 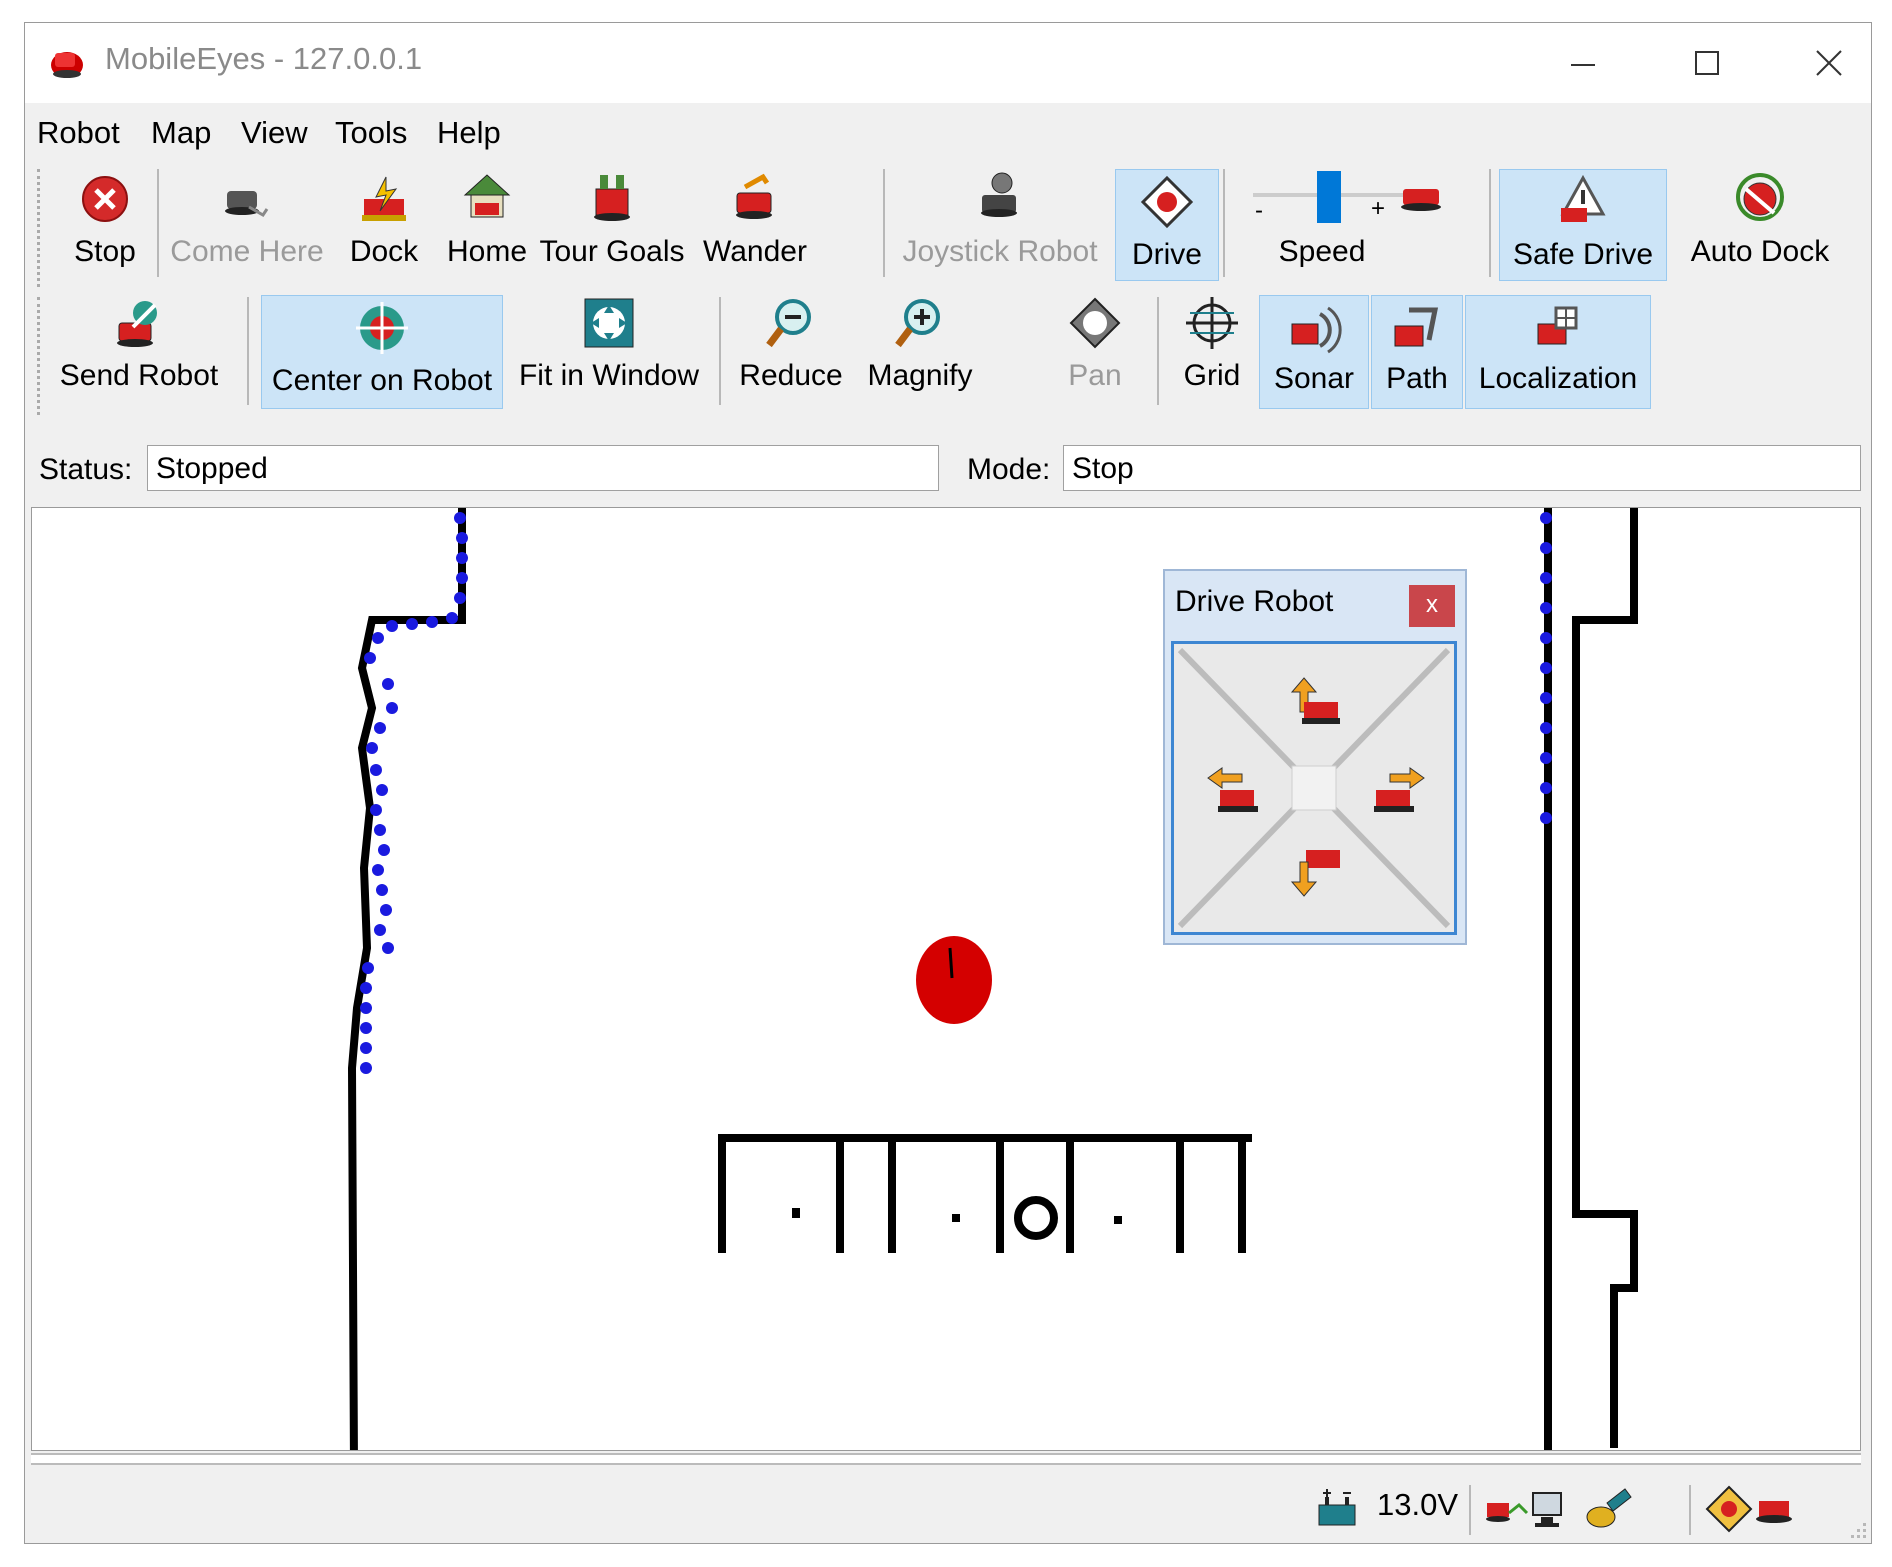 I want to click on dialog-close-button: x, so click(x=1432, y=606).